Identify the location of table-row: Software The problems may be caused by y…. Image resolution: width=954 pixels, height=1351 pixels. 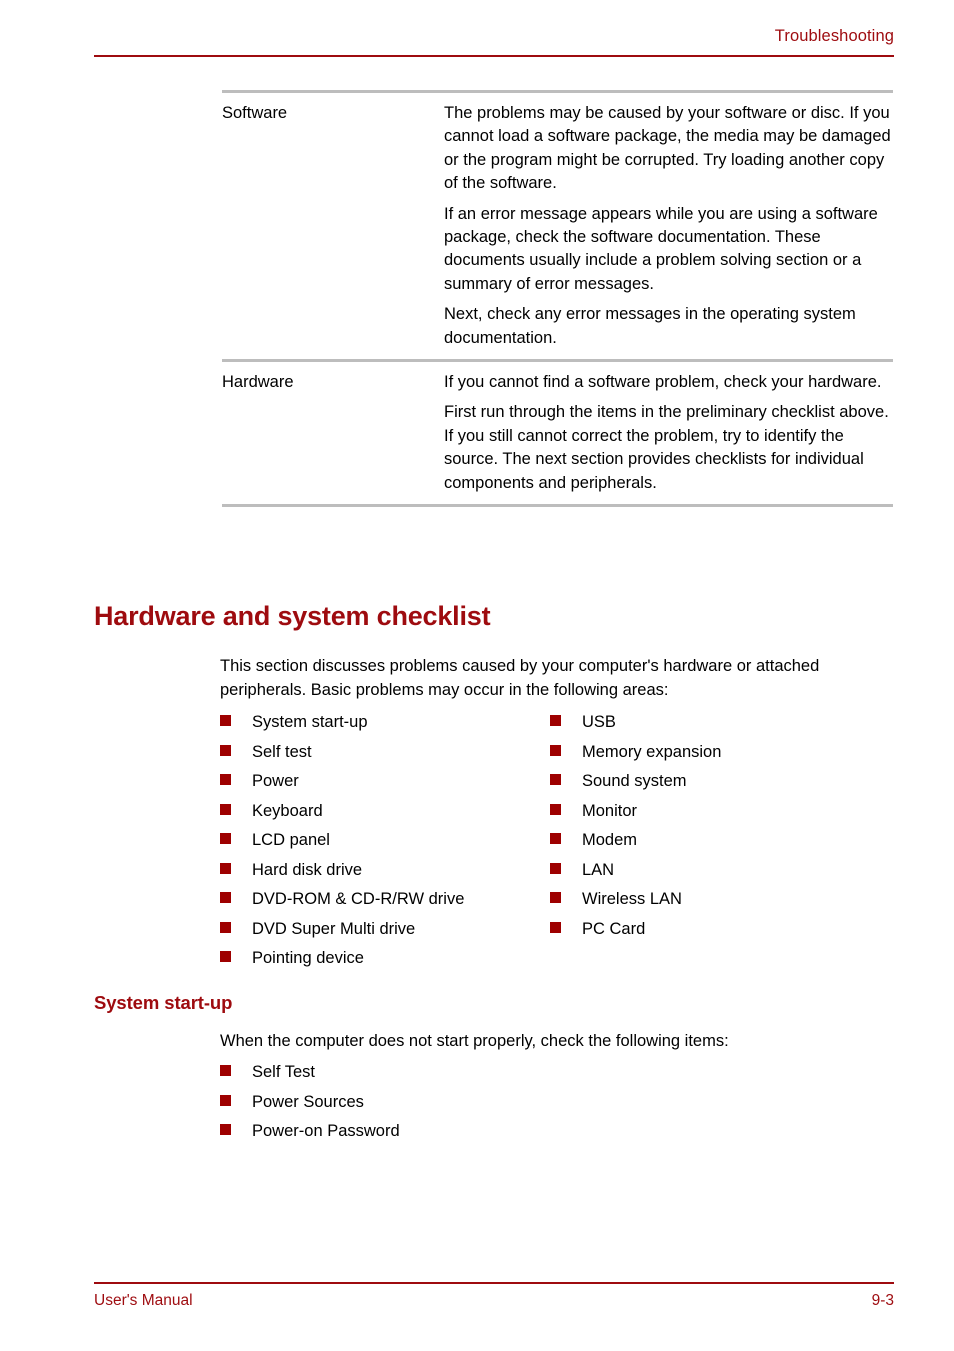
(557, 226).